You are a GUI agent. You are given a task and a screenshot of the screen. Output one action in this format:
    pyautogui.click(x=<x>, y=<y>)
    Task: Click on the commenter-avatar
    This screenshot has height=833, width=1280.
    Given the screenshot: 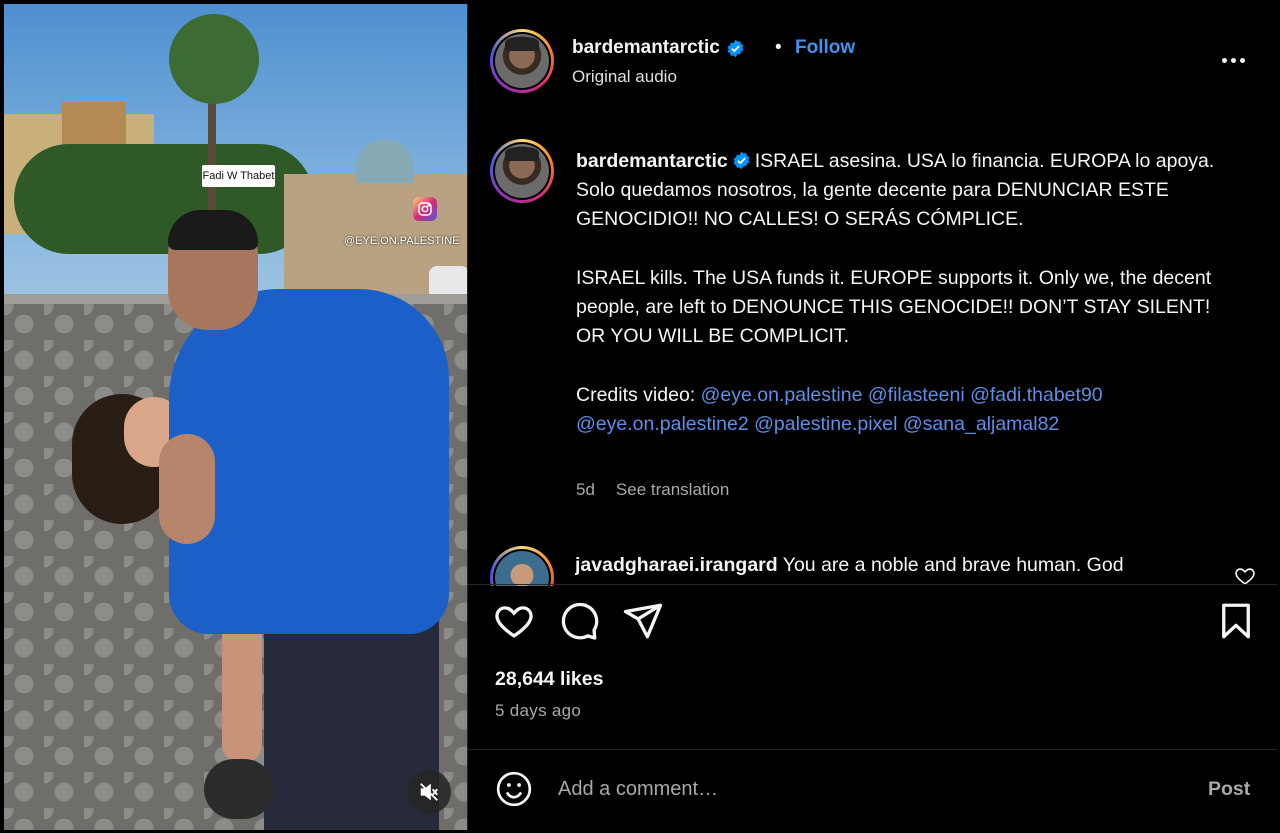 What is the action you would take?
    pyautogui.click(x=522, y=566)
    